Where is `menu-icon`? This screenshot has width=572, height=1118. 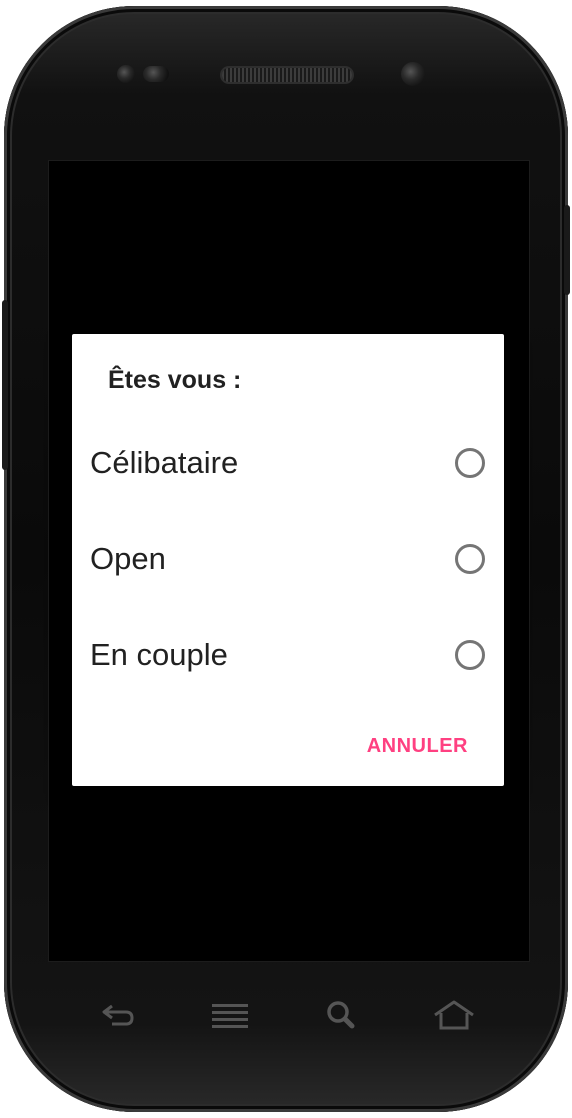 menu-icon is located at coordinates (230, 1016).